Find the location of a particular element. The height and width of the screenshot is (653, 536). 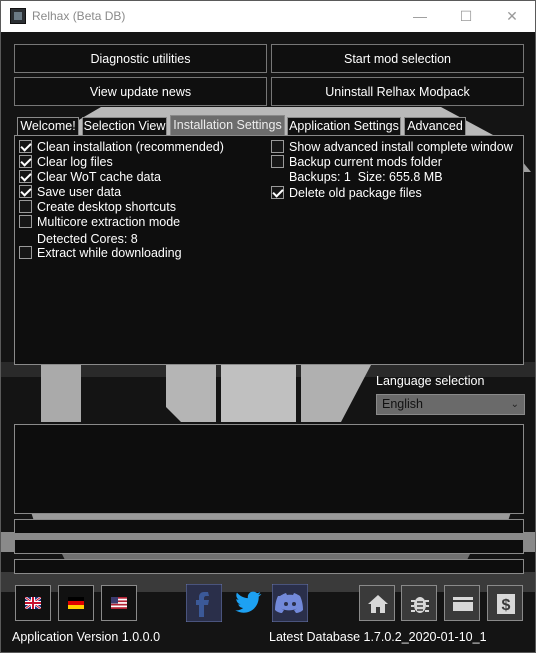

language-selected-value: English is located at coordinates (402, 404).